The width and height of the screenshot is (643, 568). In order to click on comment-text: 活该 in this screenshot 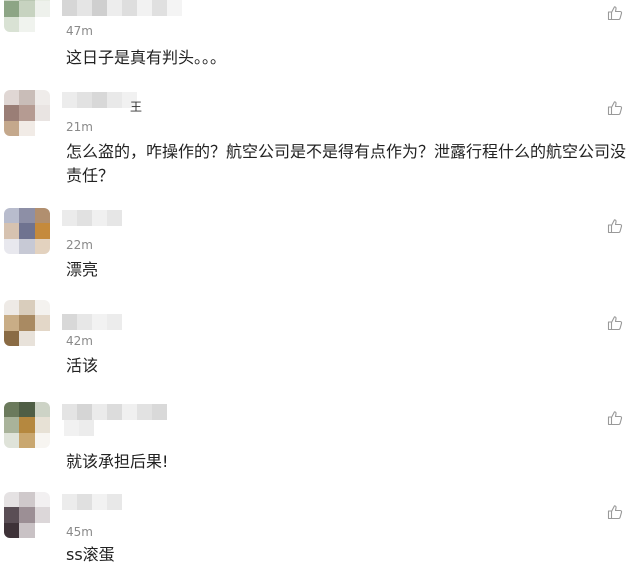, I will do `click(82, 365)`.